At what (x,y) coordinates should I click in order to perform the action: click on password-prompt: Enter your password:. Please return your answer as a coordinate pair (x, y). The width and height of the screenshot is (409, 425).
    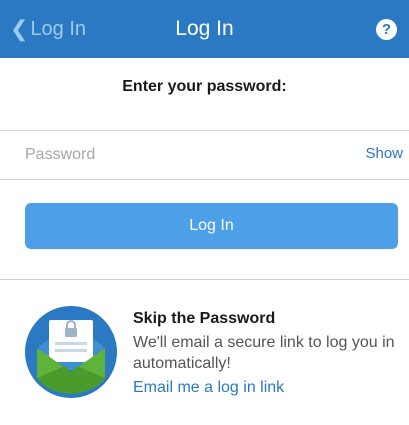
    Looking at the image, I should click on (204, 86).